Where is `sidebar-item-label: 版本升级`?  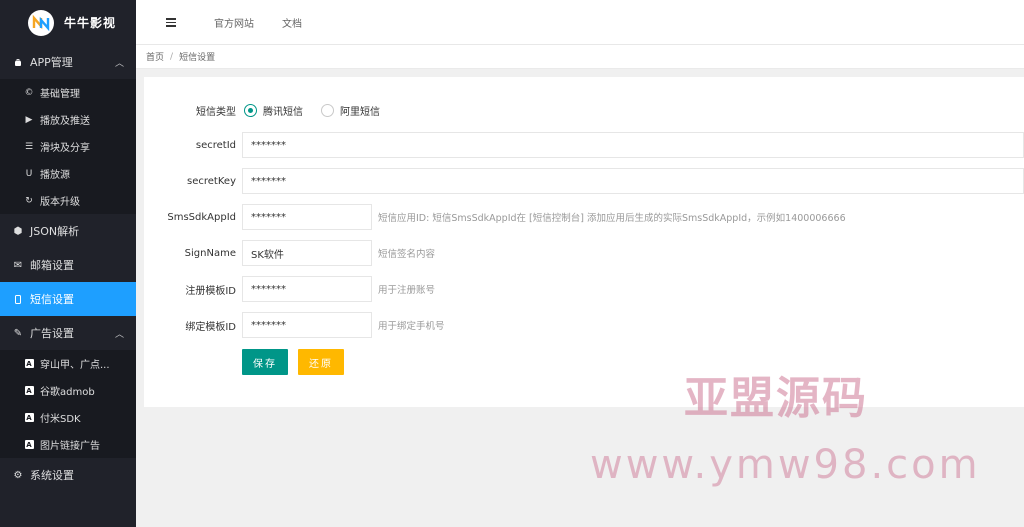
sidebar-item-label: 版本升级 is located at coordinates (60, 202).